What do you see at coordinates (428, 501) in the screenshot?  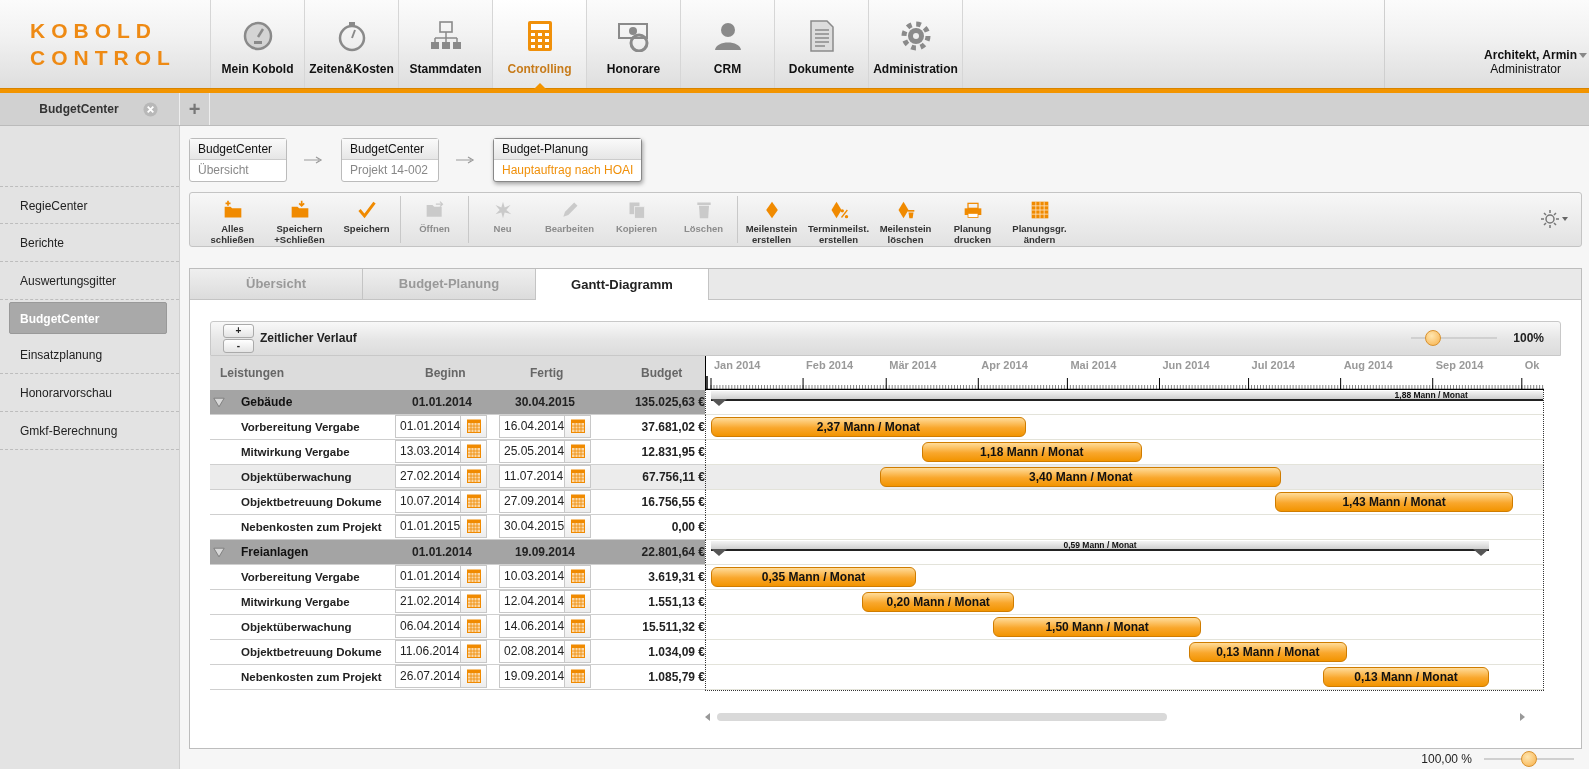 I see `date-field: 10.07.2014` at bounding box center [428, 501].